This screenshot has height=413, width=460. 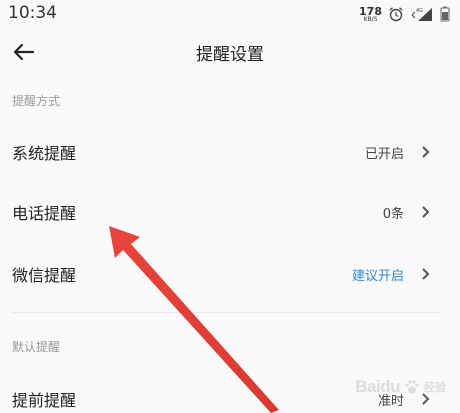 I want to click on baidu-jingyan-watermark: Baidu 经验, so click(x=400, y=387).